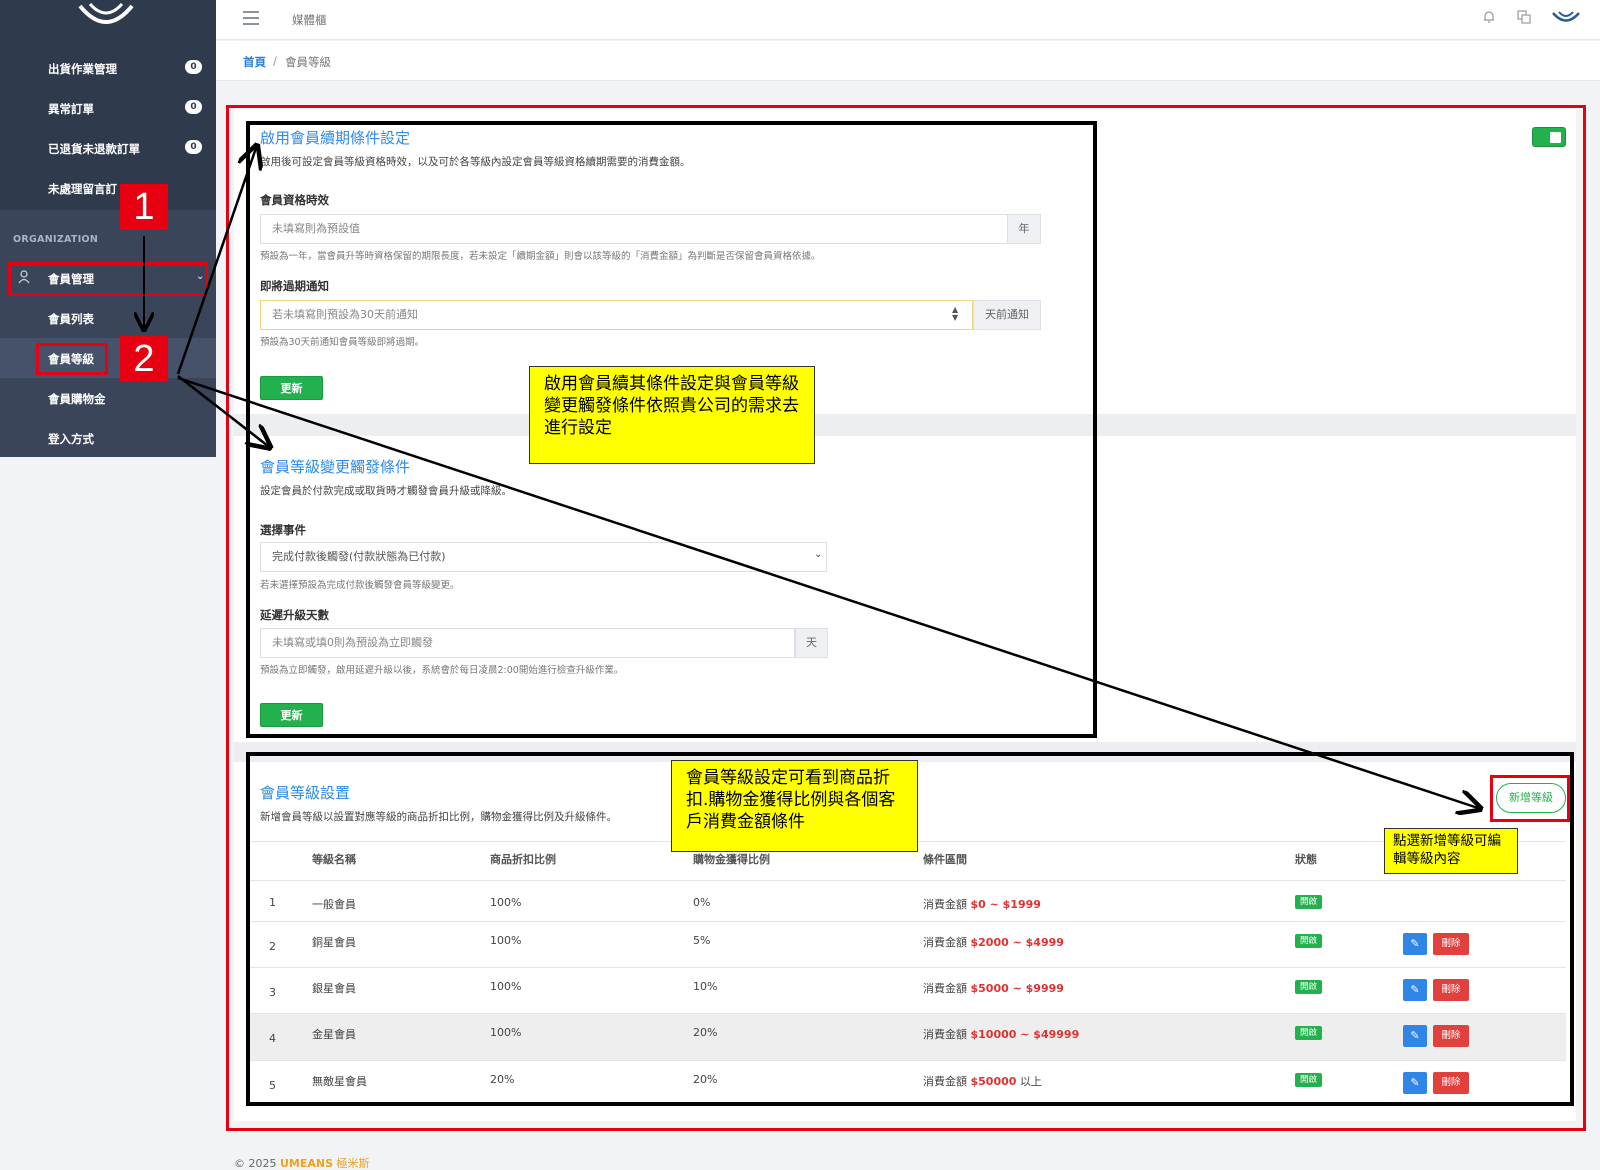 The height and width of the screenshot is (1170, 1600). What do you see at coordinates (255, 1163) in the screenshot?
I see `footer-copyright: © 2025` at bounding box center [255, 1163].